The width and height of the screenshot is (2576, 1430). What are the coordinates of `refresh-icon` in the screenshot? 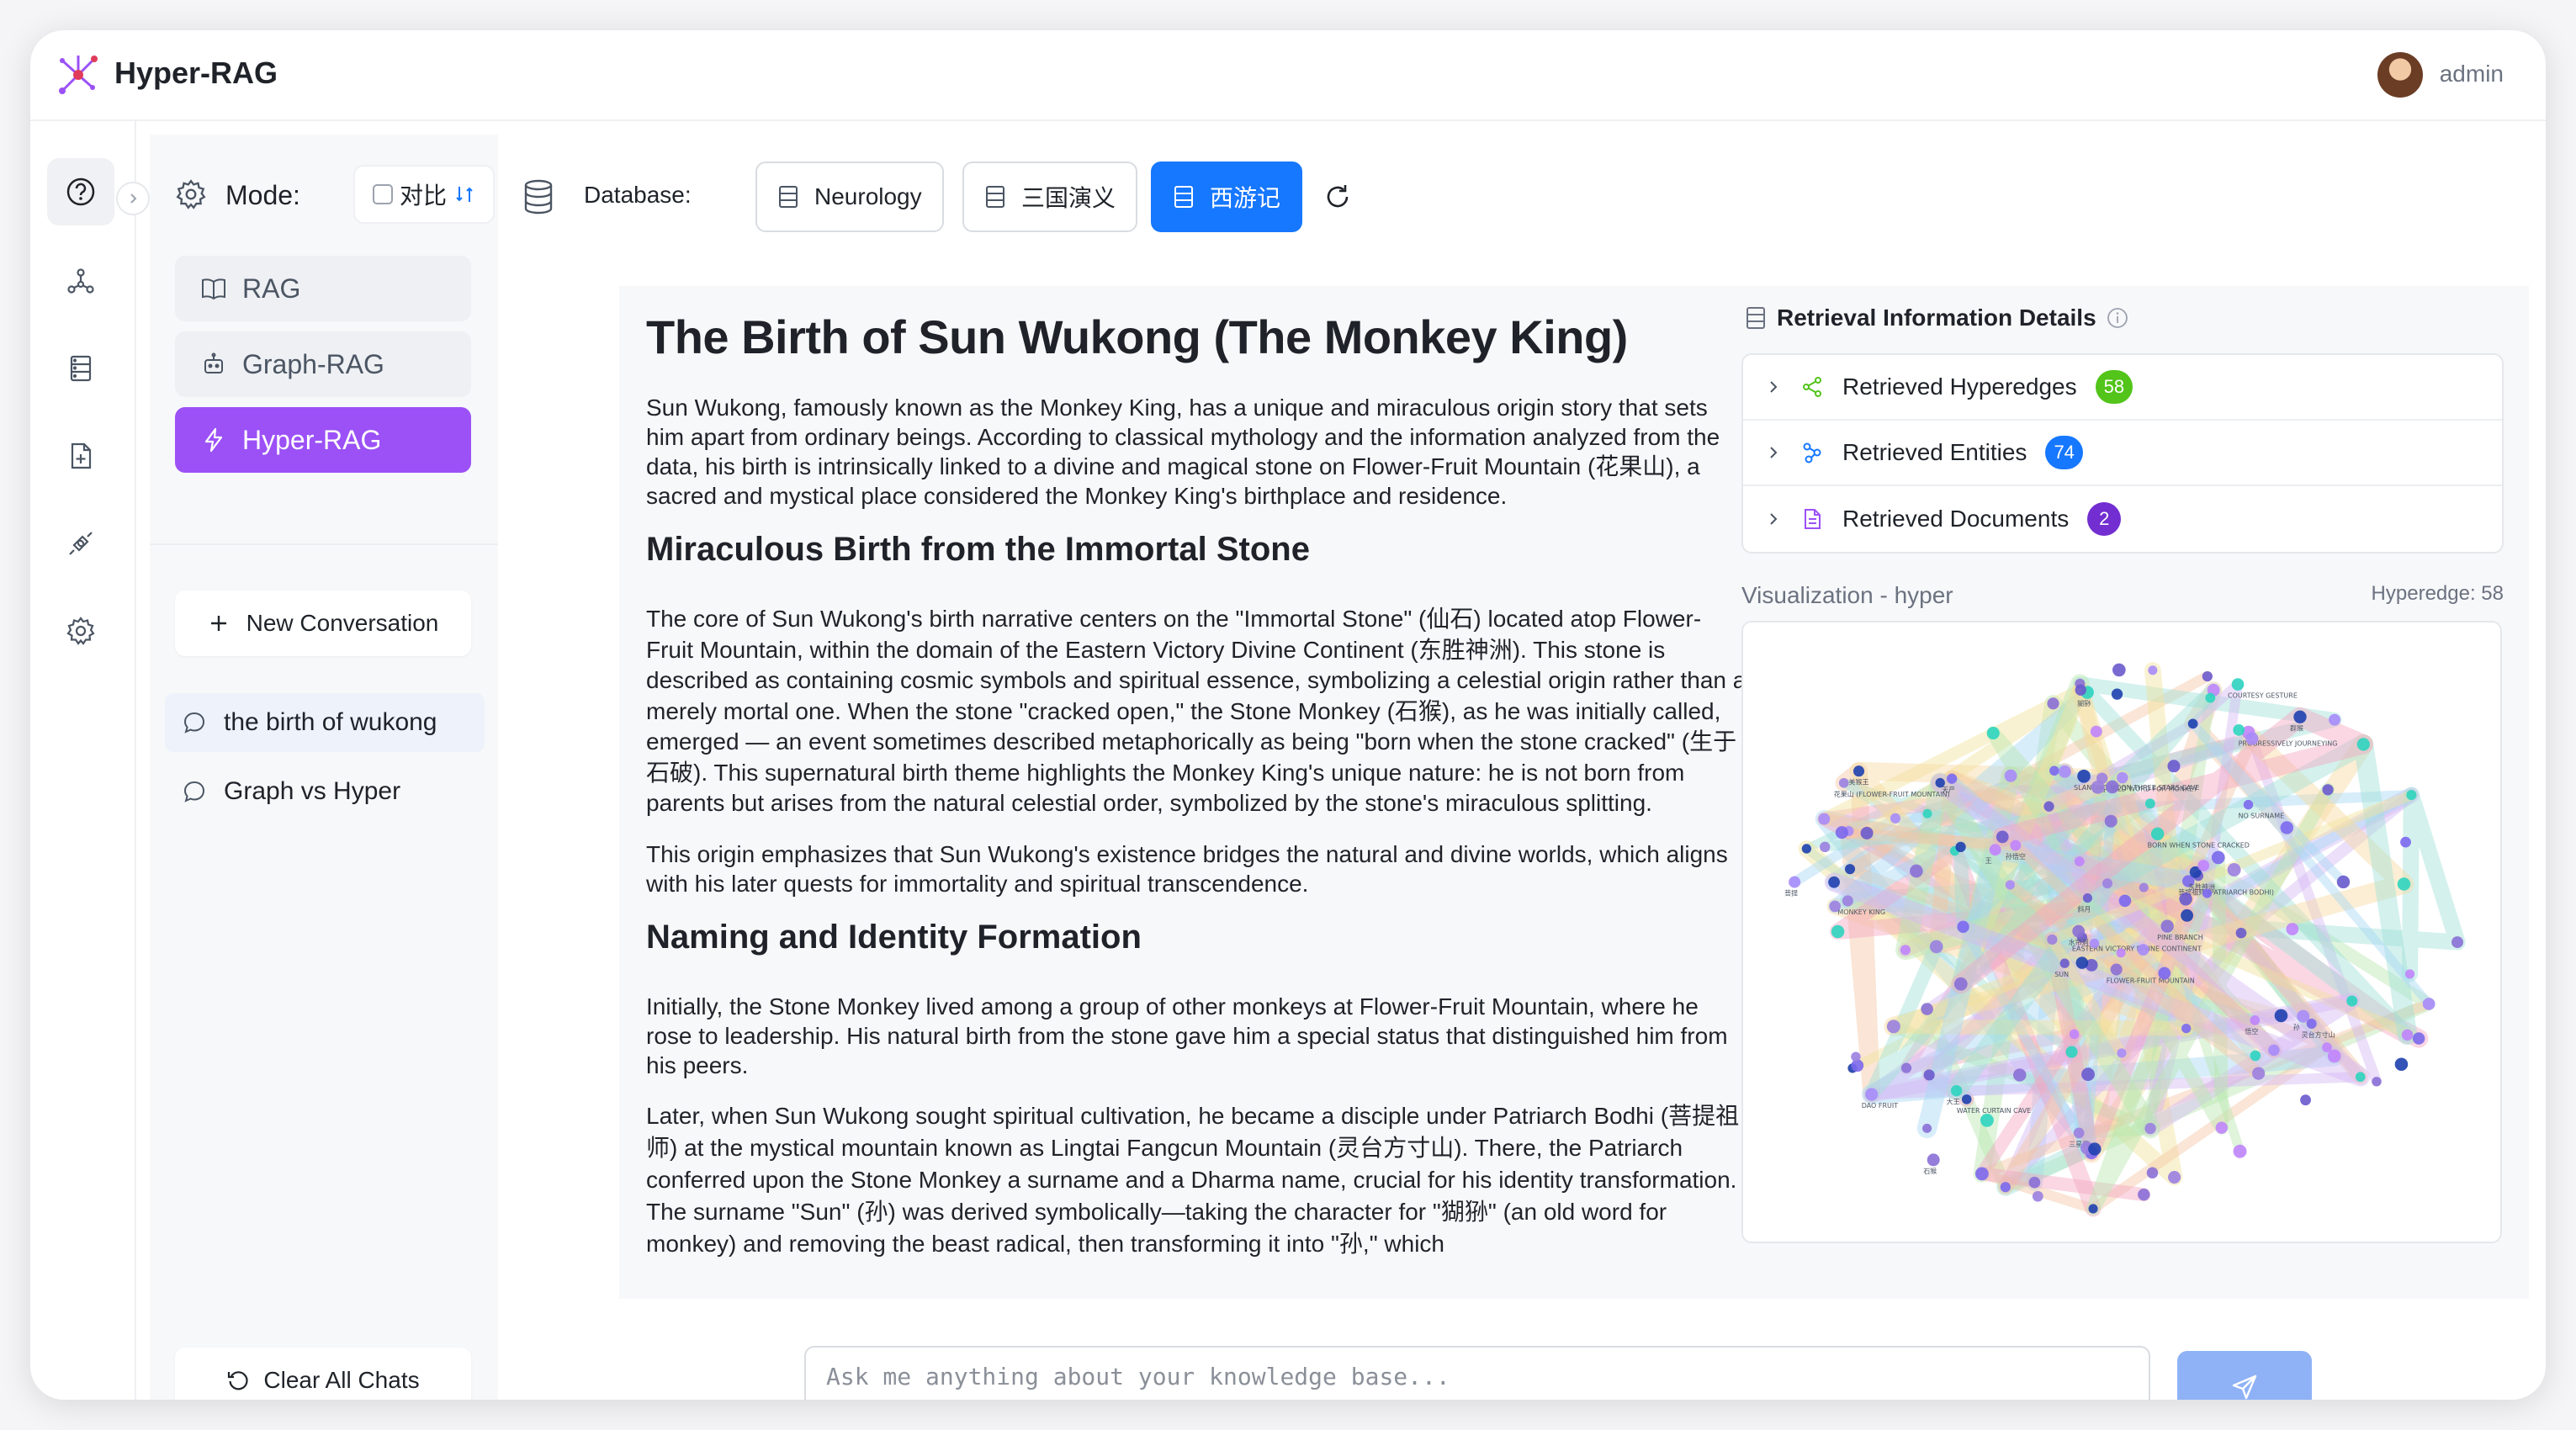 It's located at (1337, 197).